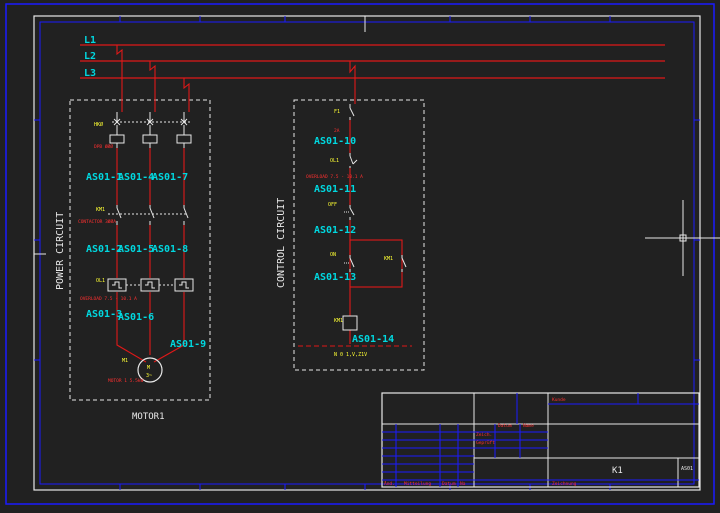 Image resolution: width=720 pixels, height=513 pixels. What do you see at coordinates (150, 285) in the screenshot?
I see `overload-ol1-power` at bounding box center [150, 285].